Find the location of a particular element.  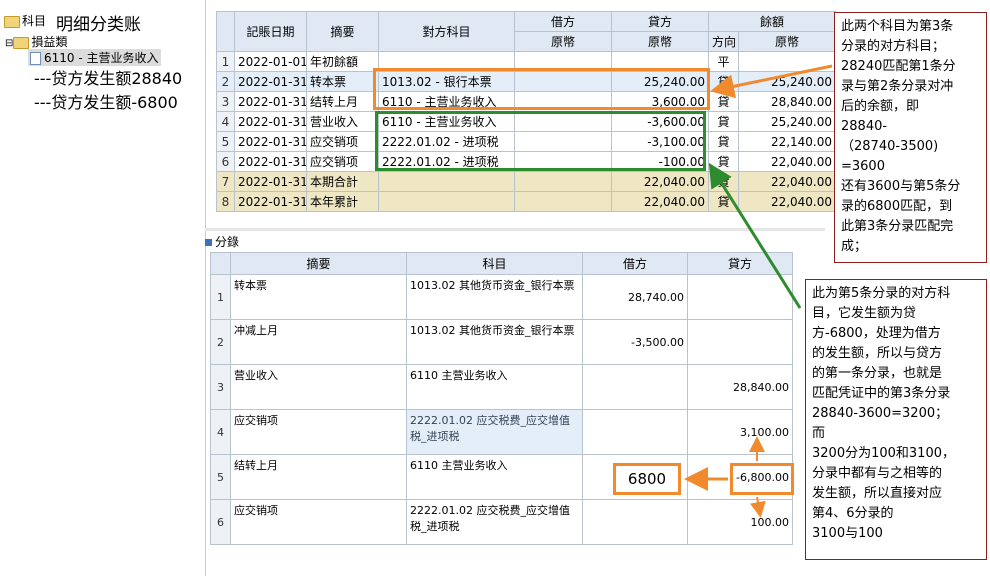

note-line: 匹配凭证中的第3条分录 is located at coordinates (881, 393).